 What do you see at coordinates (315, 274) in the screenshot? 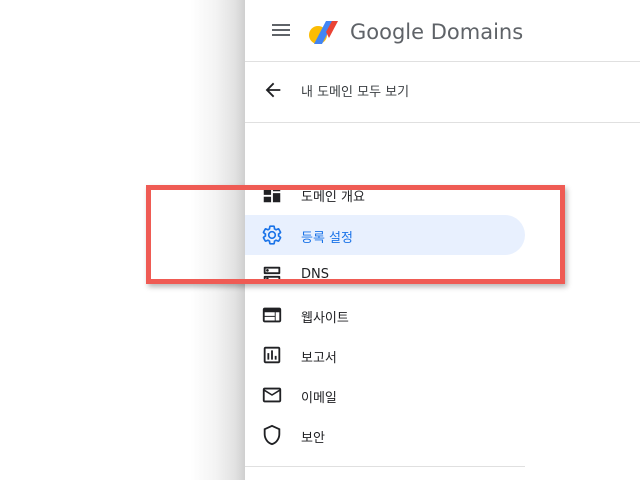
I see `nav-item-label: DNS` at bounding box center [315, 274].